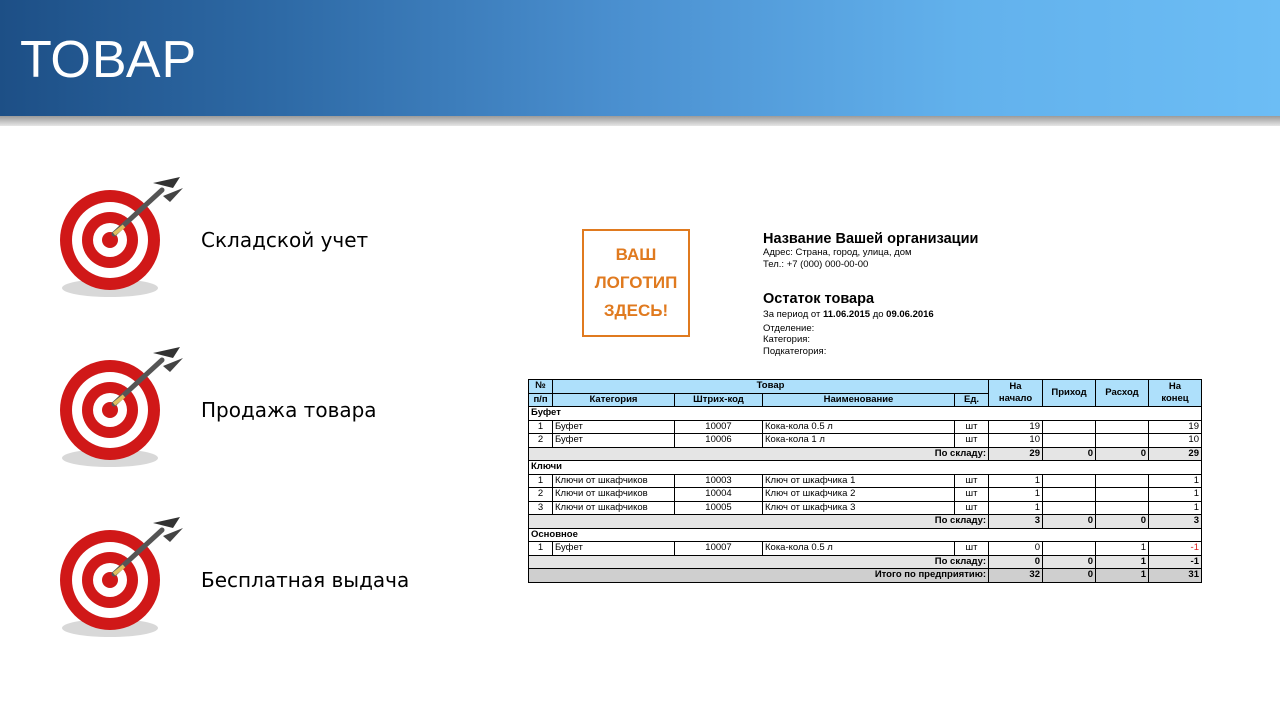  What do you see at coordinates (636, 310) in the screenshot?
I see `logo-line: ЗДЕСЬ!` at bounding box center [636, 310].